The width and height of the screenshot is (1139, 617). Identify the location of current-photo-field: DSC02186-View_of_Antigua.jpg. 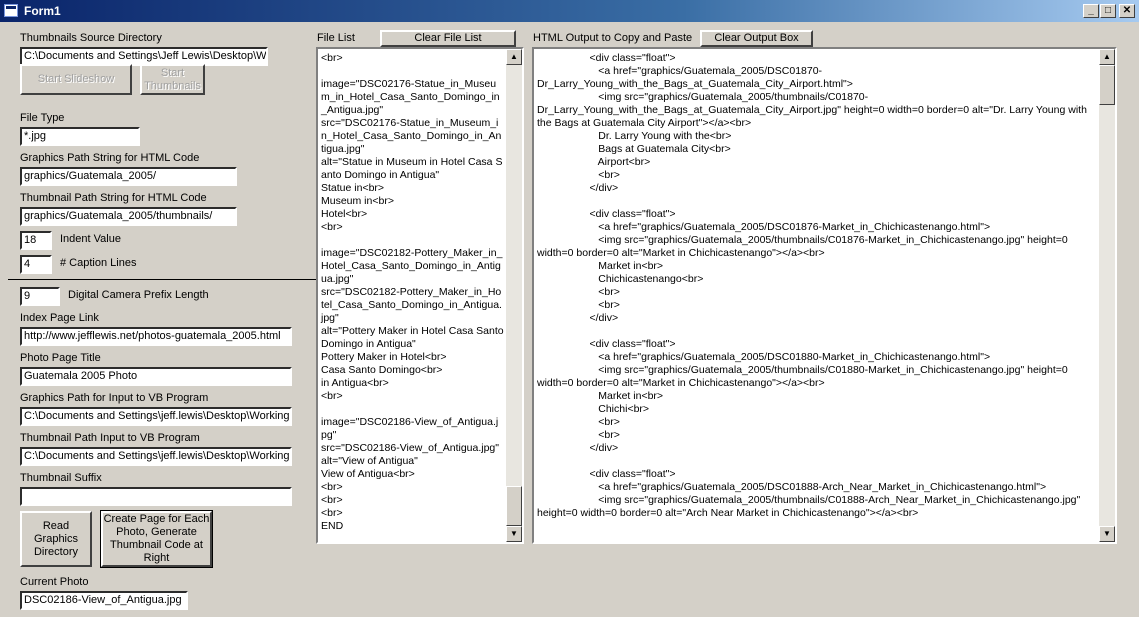
(104, 600).